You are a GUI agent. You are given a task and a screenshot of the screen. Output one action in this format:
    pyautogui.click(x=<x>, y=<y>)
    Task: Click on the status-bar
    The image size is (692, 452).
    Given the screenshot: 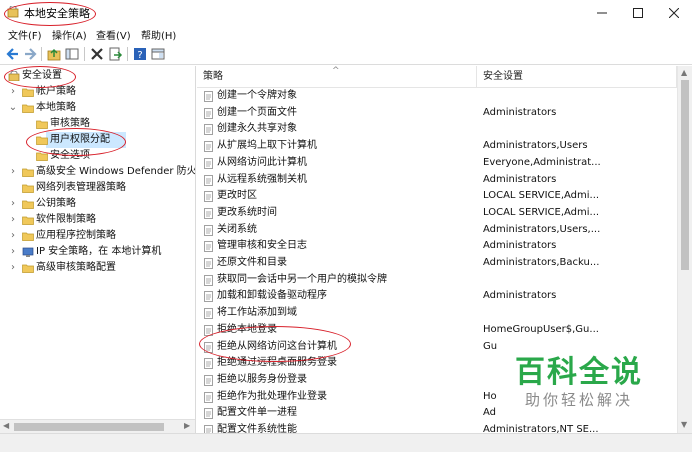 What is the action you would take?
    pyautogui.click(x=346, y=442)
    